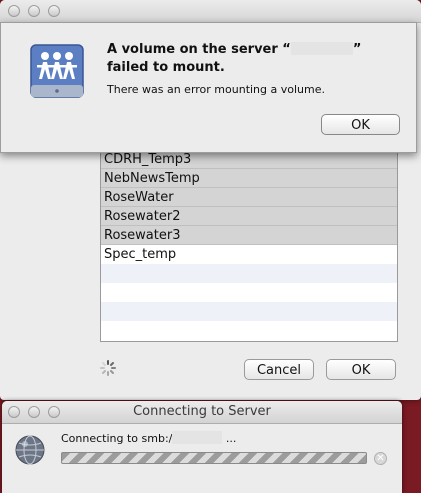 Image resolution: width=421 pixels, height=493 pixels. Describe the element at coordinates (30, 450) in the screenshot. I see `globe-icon` at that location.